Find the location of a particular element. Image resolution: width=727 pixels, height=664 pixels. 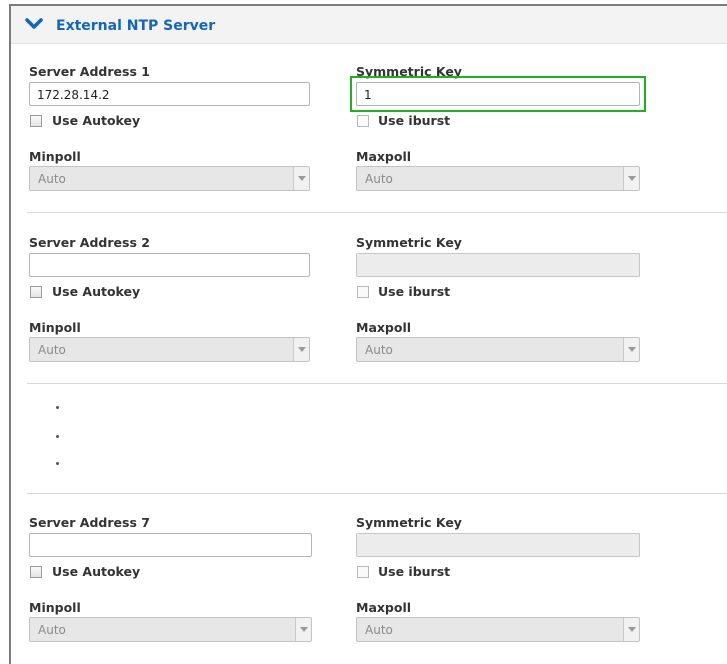

server-address-label: Server Address 7 is located at coordinates (89, 522).